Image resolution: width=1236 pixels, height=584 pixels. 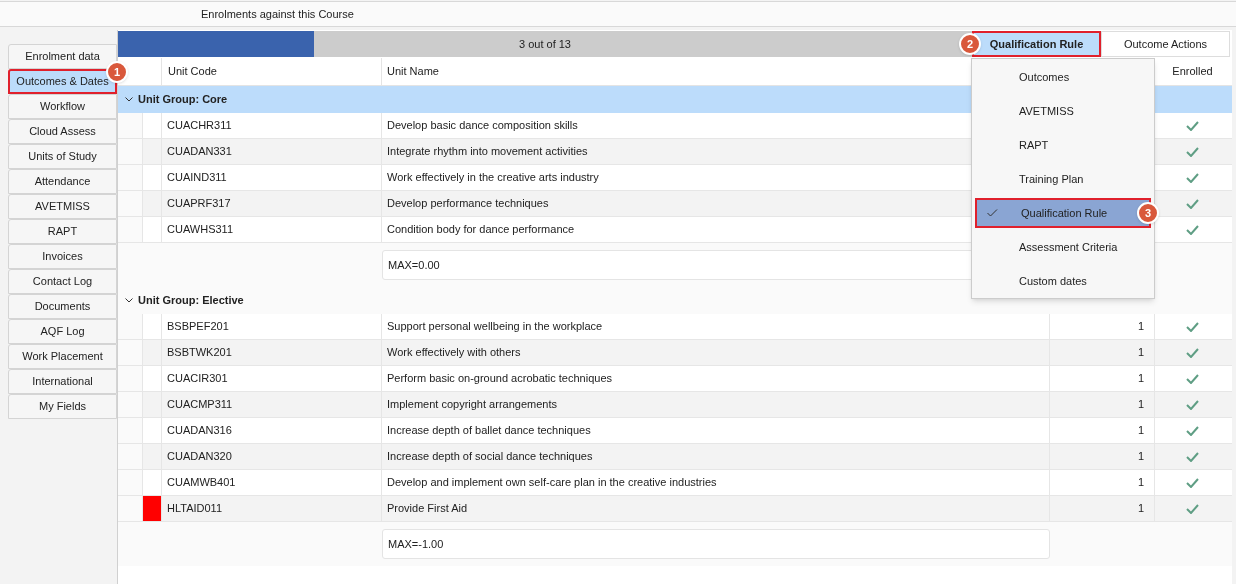 What do you see at coordinates (1051, 179) in the screenshot?
I see `menu-label: Training Plan` at bounding box center [1051, 179].